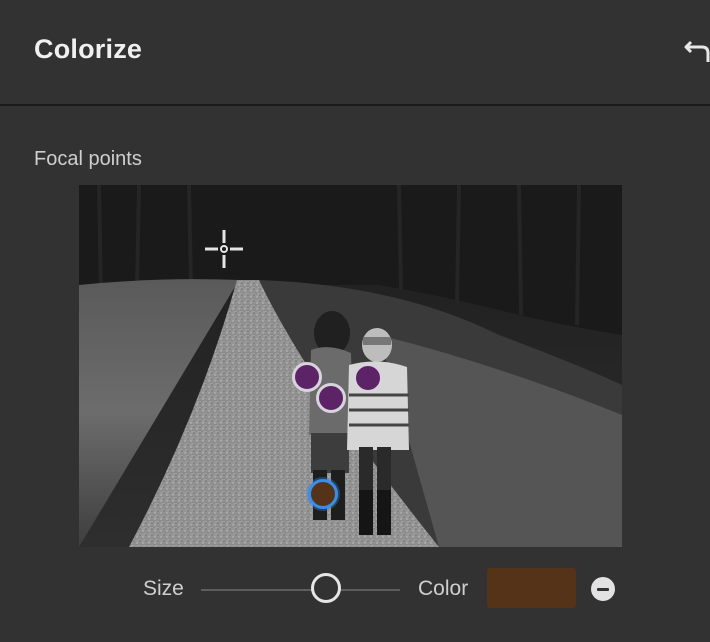  Describe the element at coordinates (531, 588) in the screenshot. I see `color-swatch` at that location.